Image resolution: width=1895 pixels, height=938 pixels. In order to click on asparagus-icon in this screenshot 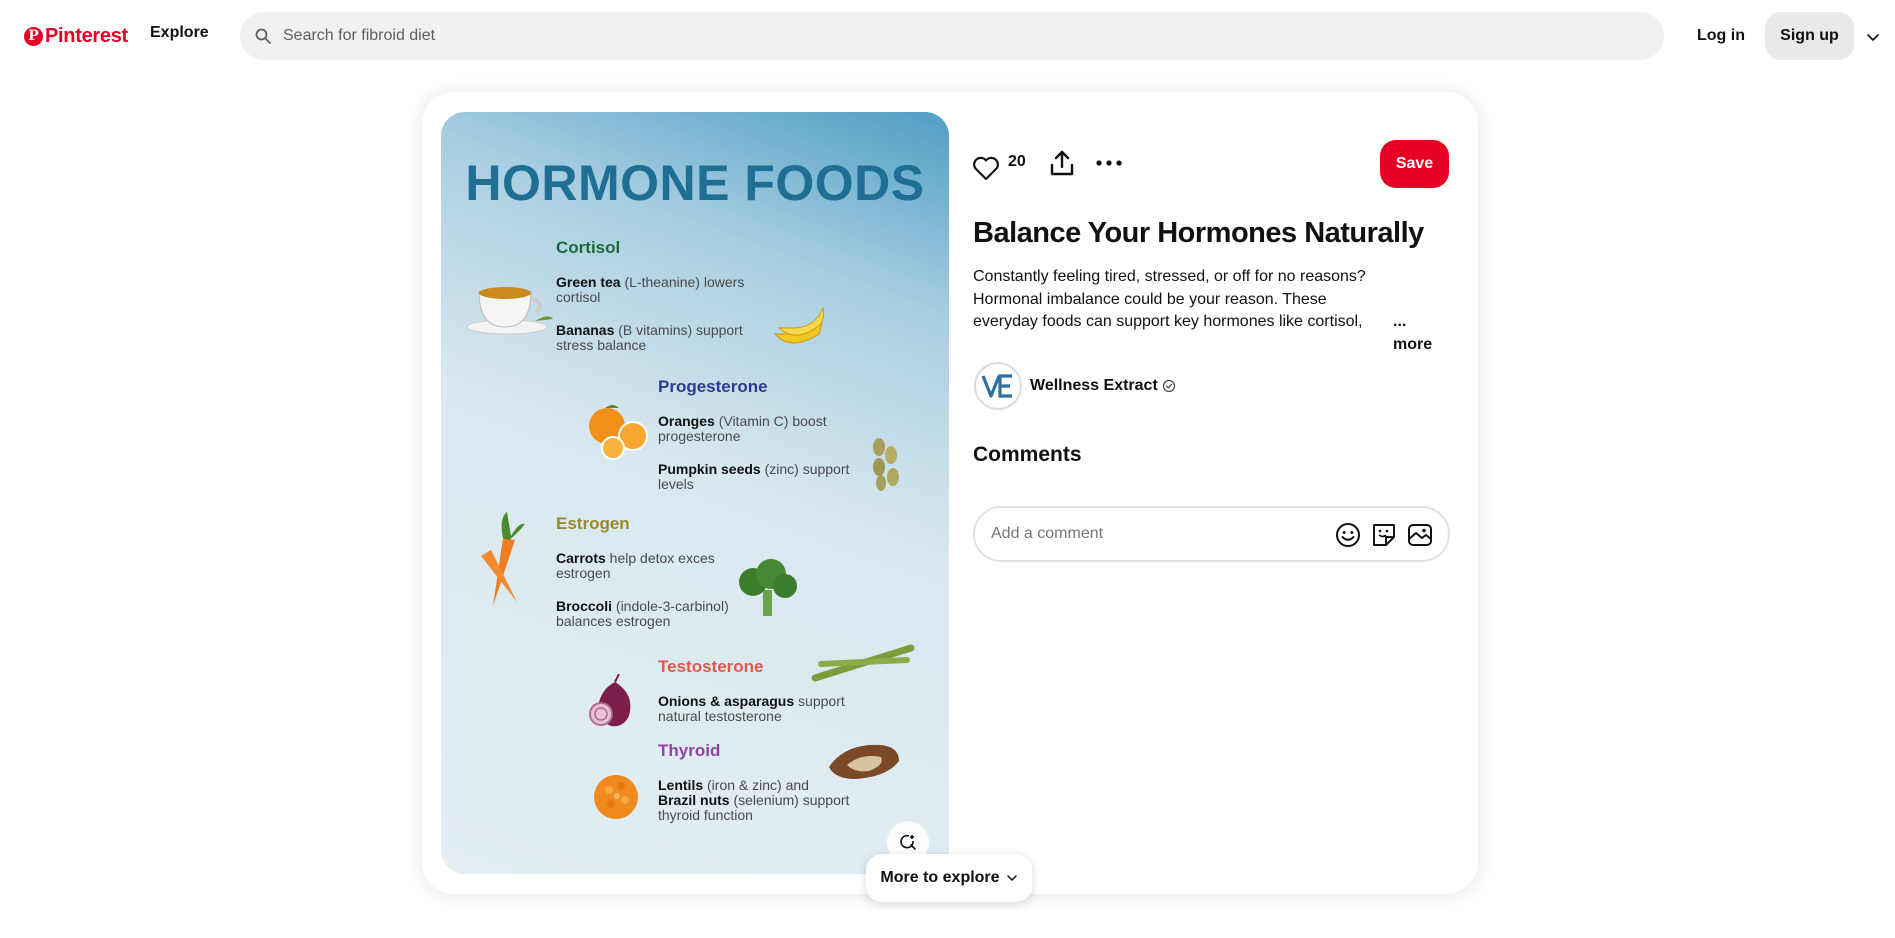, I will do `click(863, 663)`.